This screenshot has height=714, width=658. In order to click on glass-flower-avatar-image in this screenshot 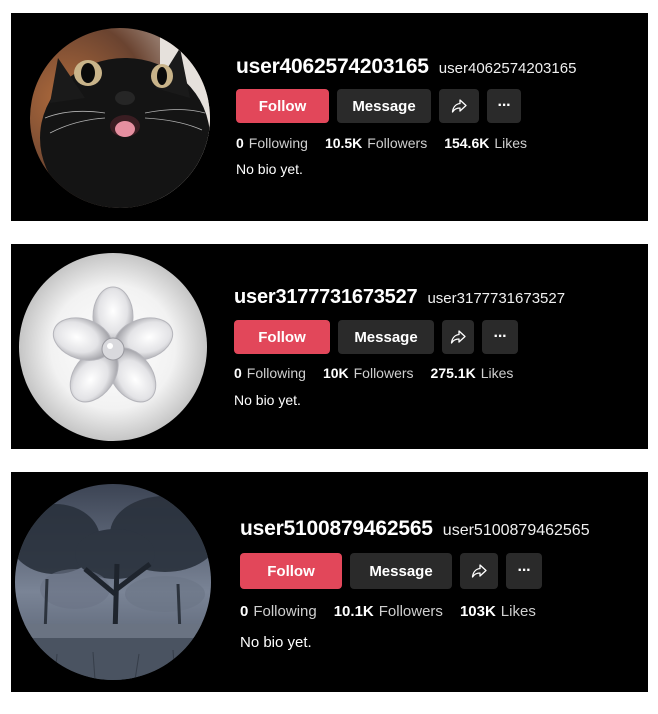, I will do `click(113, 347)`.